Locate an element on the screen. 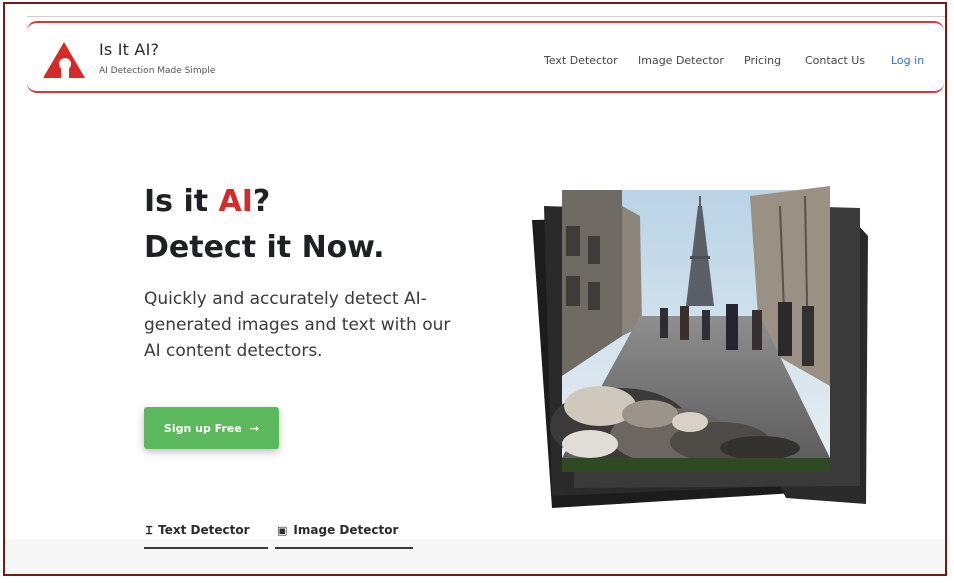 Image resolution: width=954 pixels, height=583 pixels. hero-title-part1: Is it is located at coordinates (181, 201).